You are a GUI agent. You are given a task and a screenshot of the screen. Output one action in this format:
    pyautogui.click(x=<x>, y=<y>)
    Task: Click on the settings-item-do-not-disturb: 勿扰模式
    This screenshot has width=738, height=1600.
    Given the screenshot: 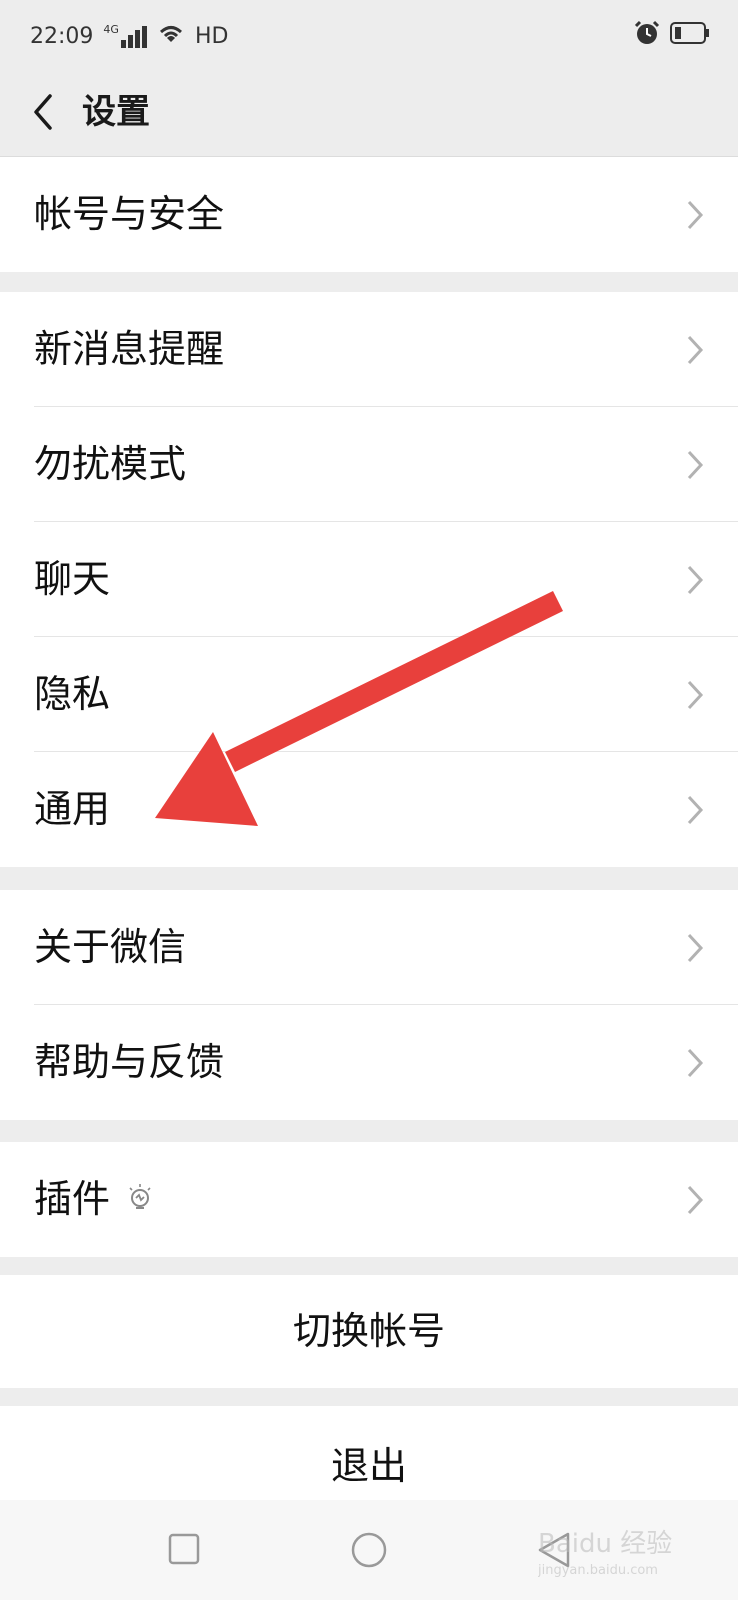 What is the action you would take?
    pyautogui.click(x=369, y=464)
    